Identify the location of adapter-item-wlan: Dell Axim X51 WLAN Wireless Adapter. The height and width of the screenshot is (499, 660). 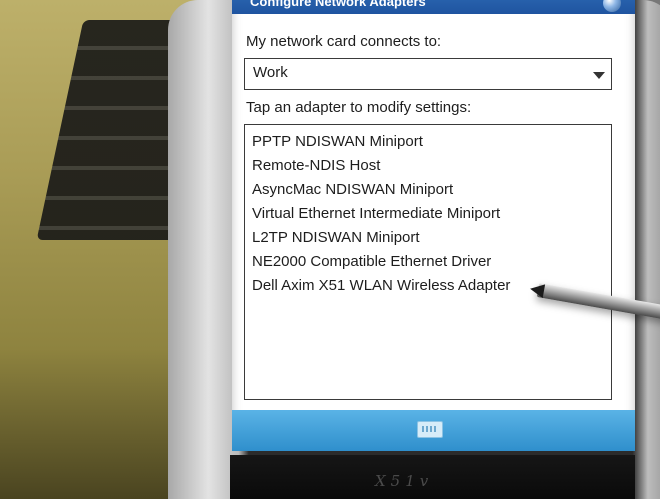
(381, 286).